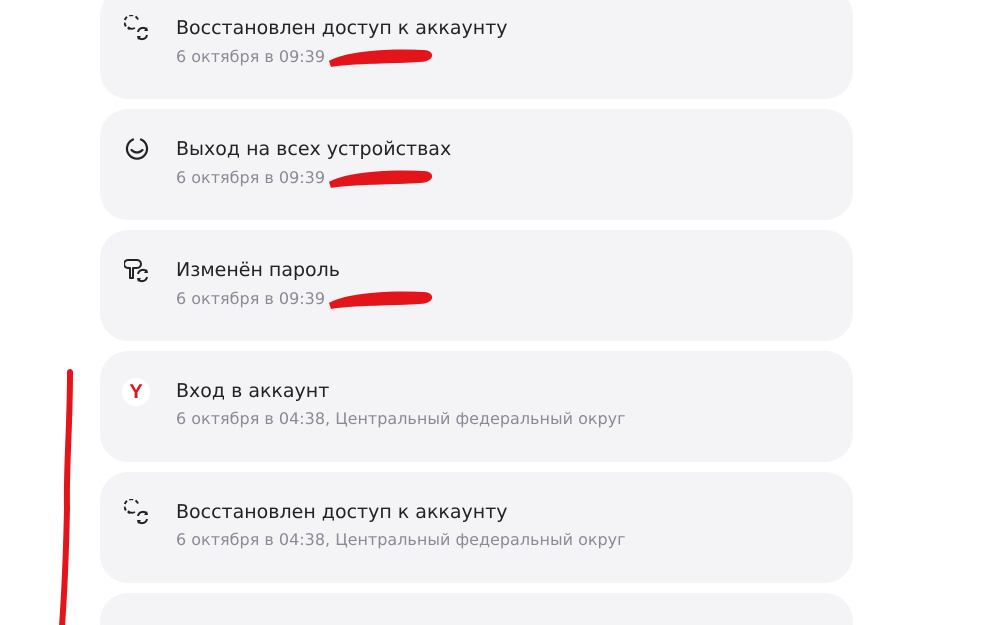 The image size is (1000, 625). Describe the element at coordinates (476, 49) in the screenshot. I see `event-card: Восстановлен доступ к аккаунту 6 октября в 09:39` at that location.